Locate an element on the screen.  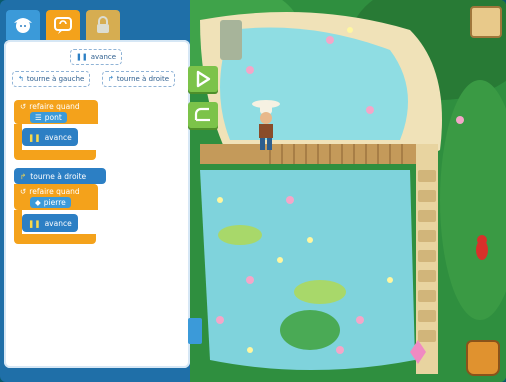
block-tourne-droite: ↱ tourne à droite is located at coordinates (60, 176).